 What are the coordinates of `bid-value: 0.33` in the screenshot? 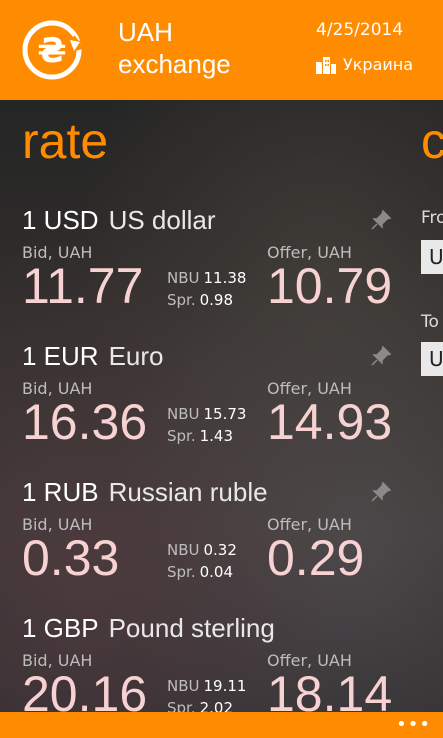 It's located at (71, 558).